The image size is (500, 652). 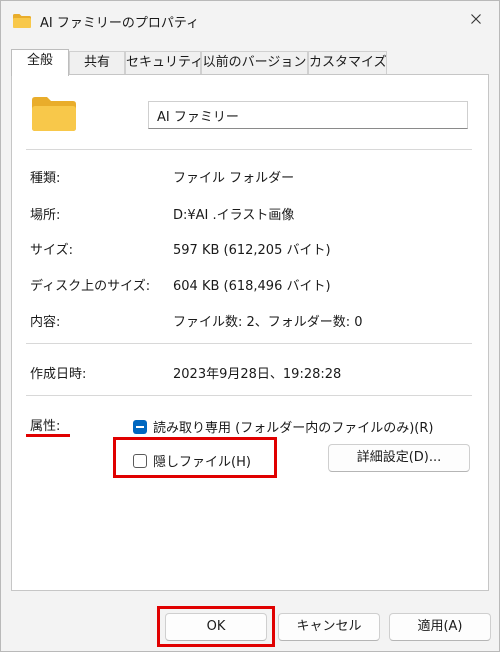 I want to click on tab-customize: カスタマイズ, so click(x=347, y=63).